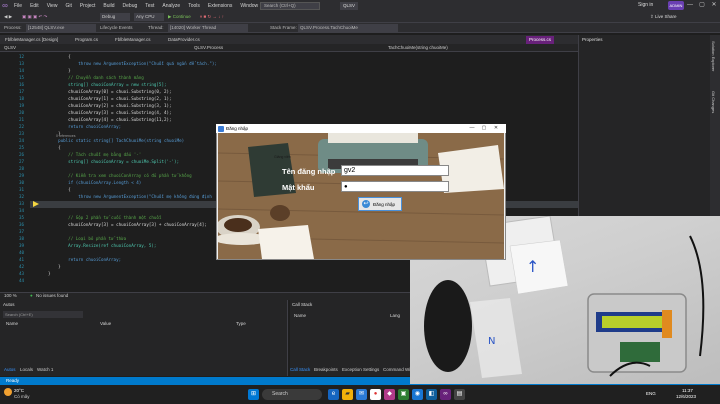  I want to click on toolbar-icons: ▣ ▣ ▣ ↶ ↷, so click(35, 16).